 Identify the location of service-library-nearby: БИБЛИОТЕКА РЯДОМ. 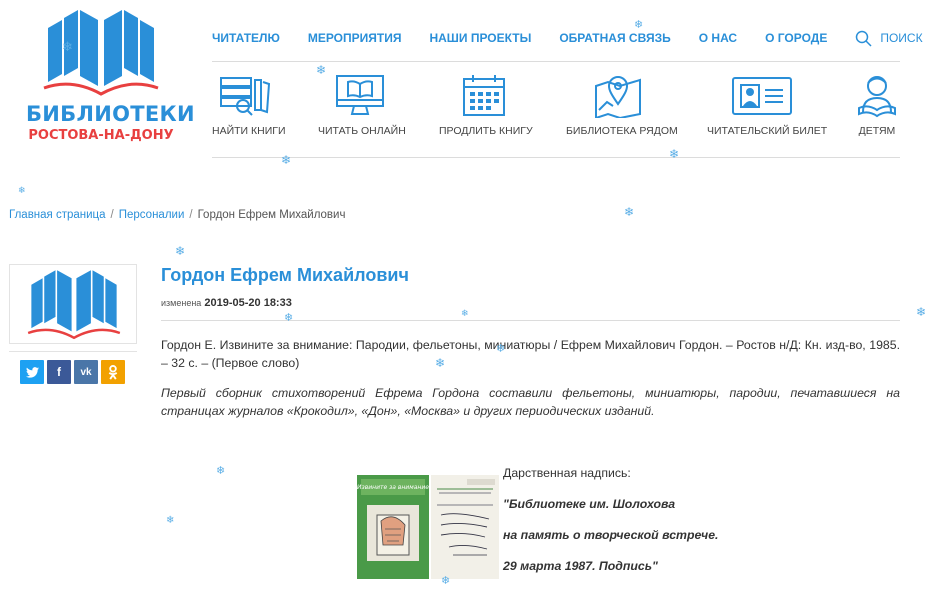
(622, 104).